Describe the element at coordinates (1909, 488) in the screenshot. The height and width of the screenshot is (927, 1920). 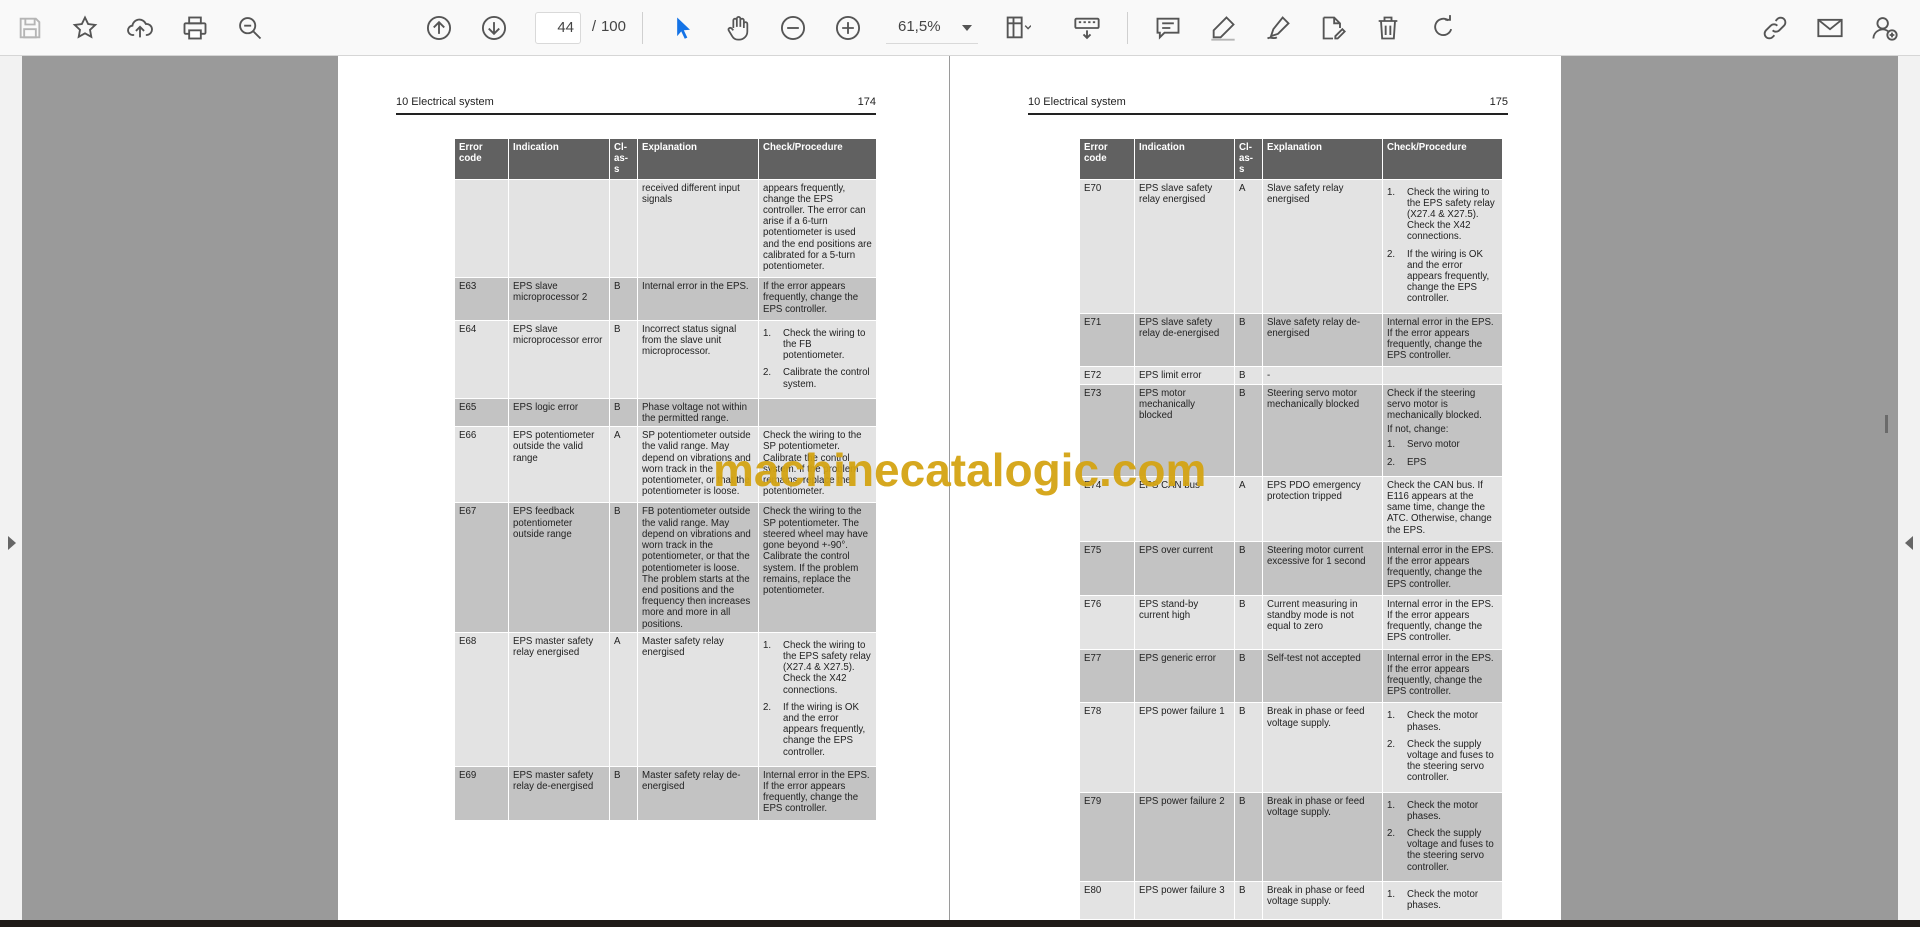
I see `right-panel-gutter` at that location.